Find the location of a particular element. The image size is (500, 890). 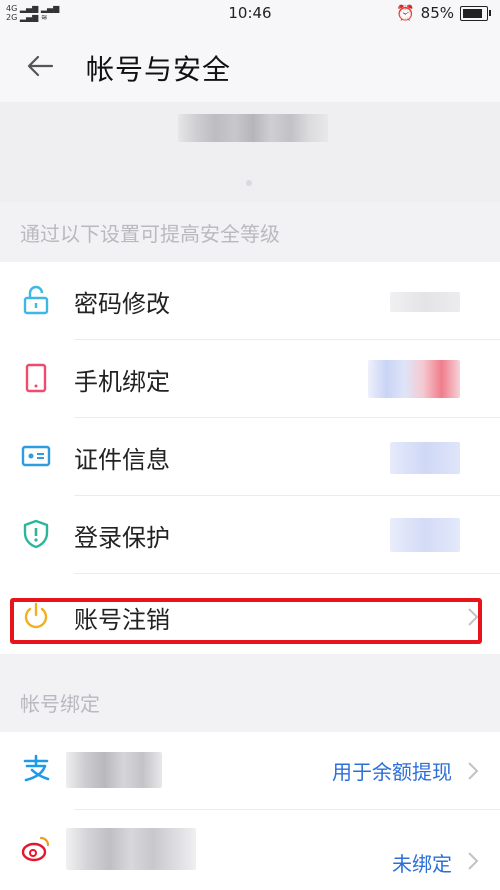

status-bar: 4G ▂▄▆ ▂▄▆ 2G ▂▄▆ ≋ 10:46 ⏰ 85% is located at coordinates (250, 15).